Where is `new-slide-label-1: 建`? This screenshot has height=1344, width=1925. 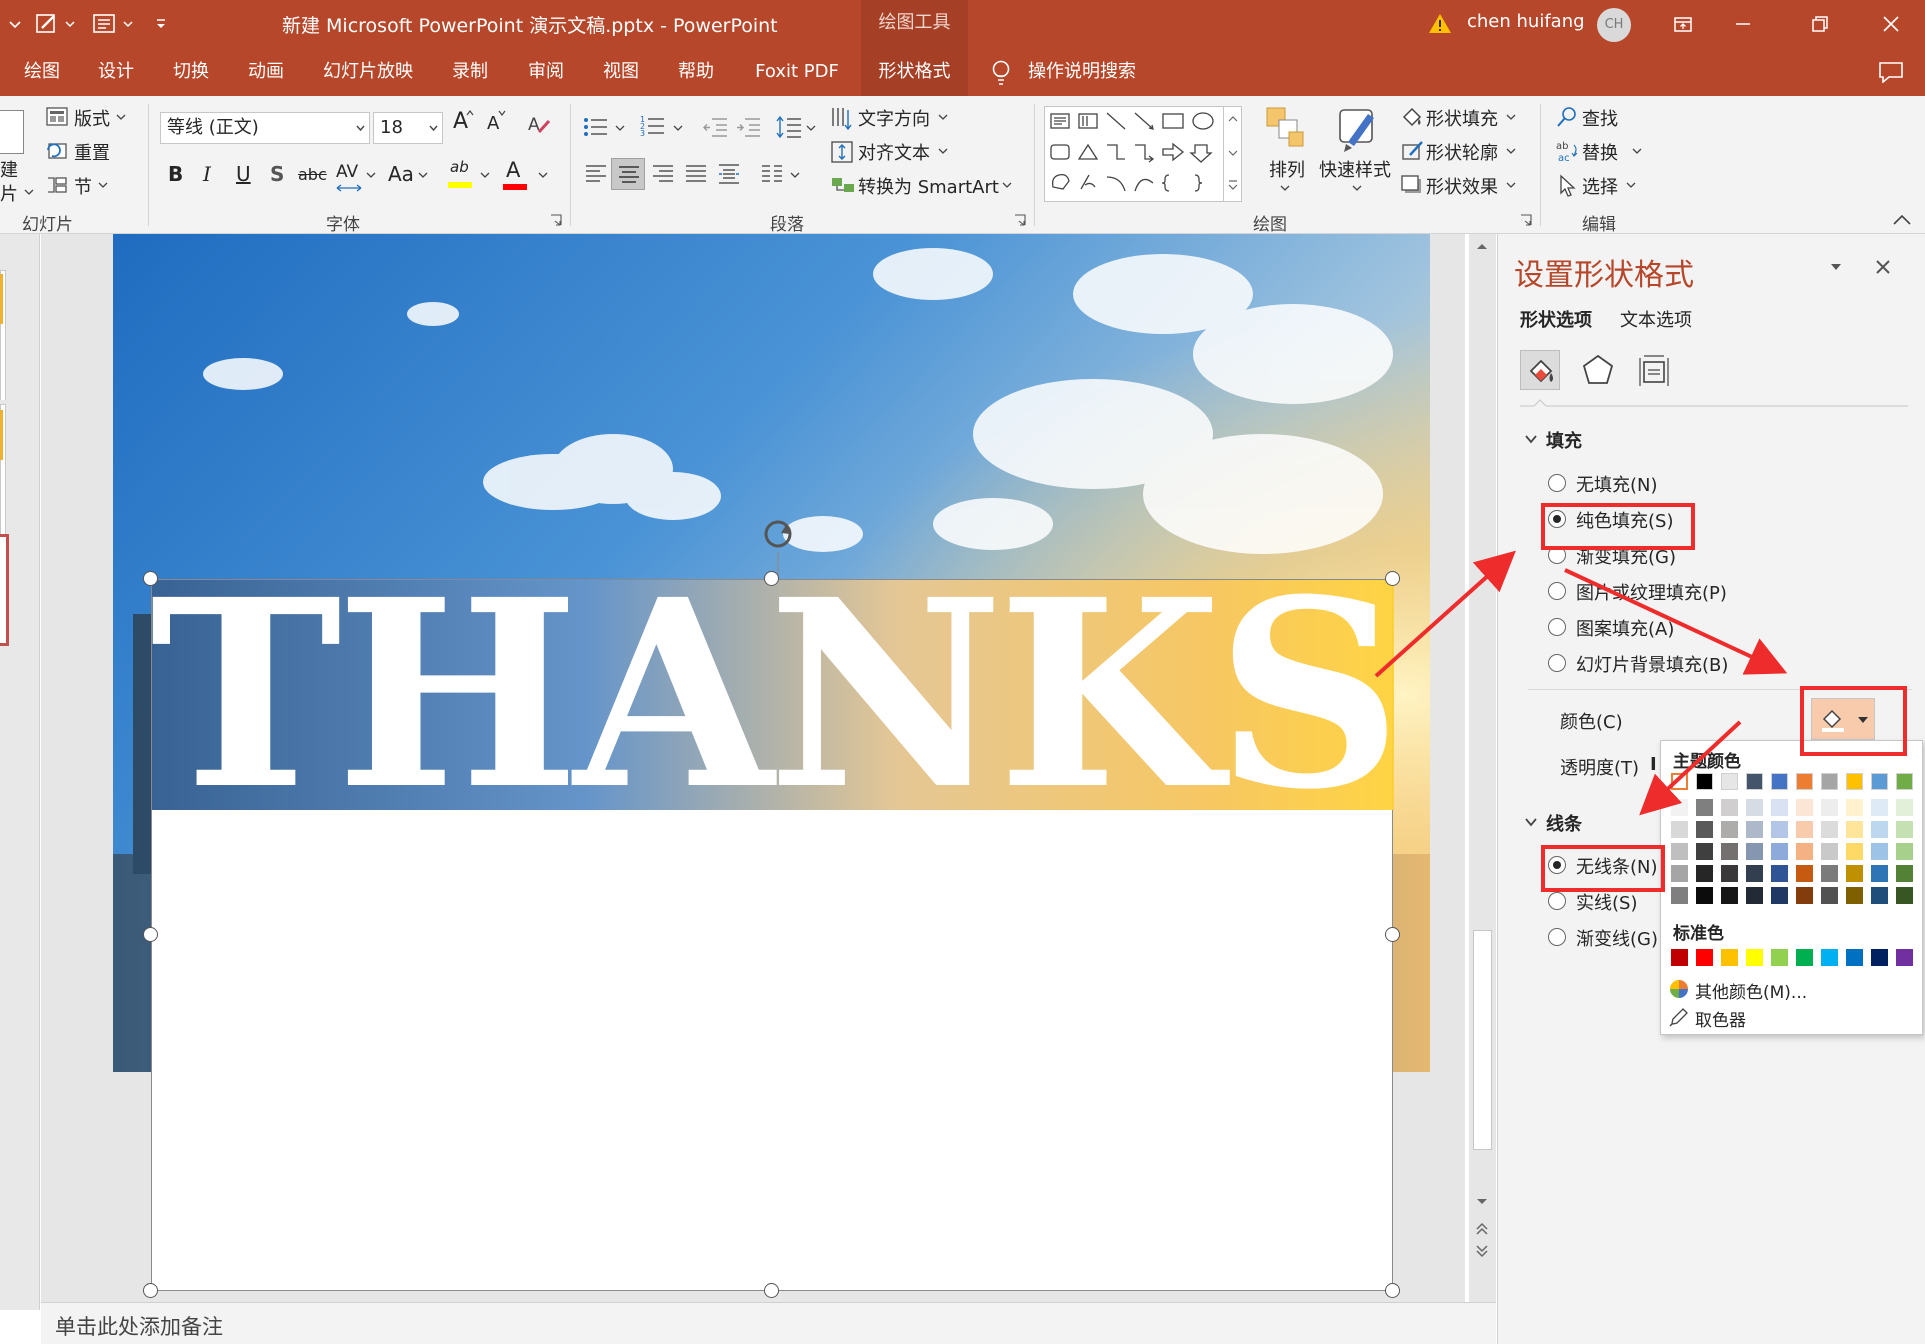
new-slide-label-1: 建 is located at coordinates (9, 169).